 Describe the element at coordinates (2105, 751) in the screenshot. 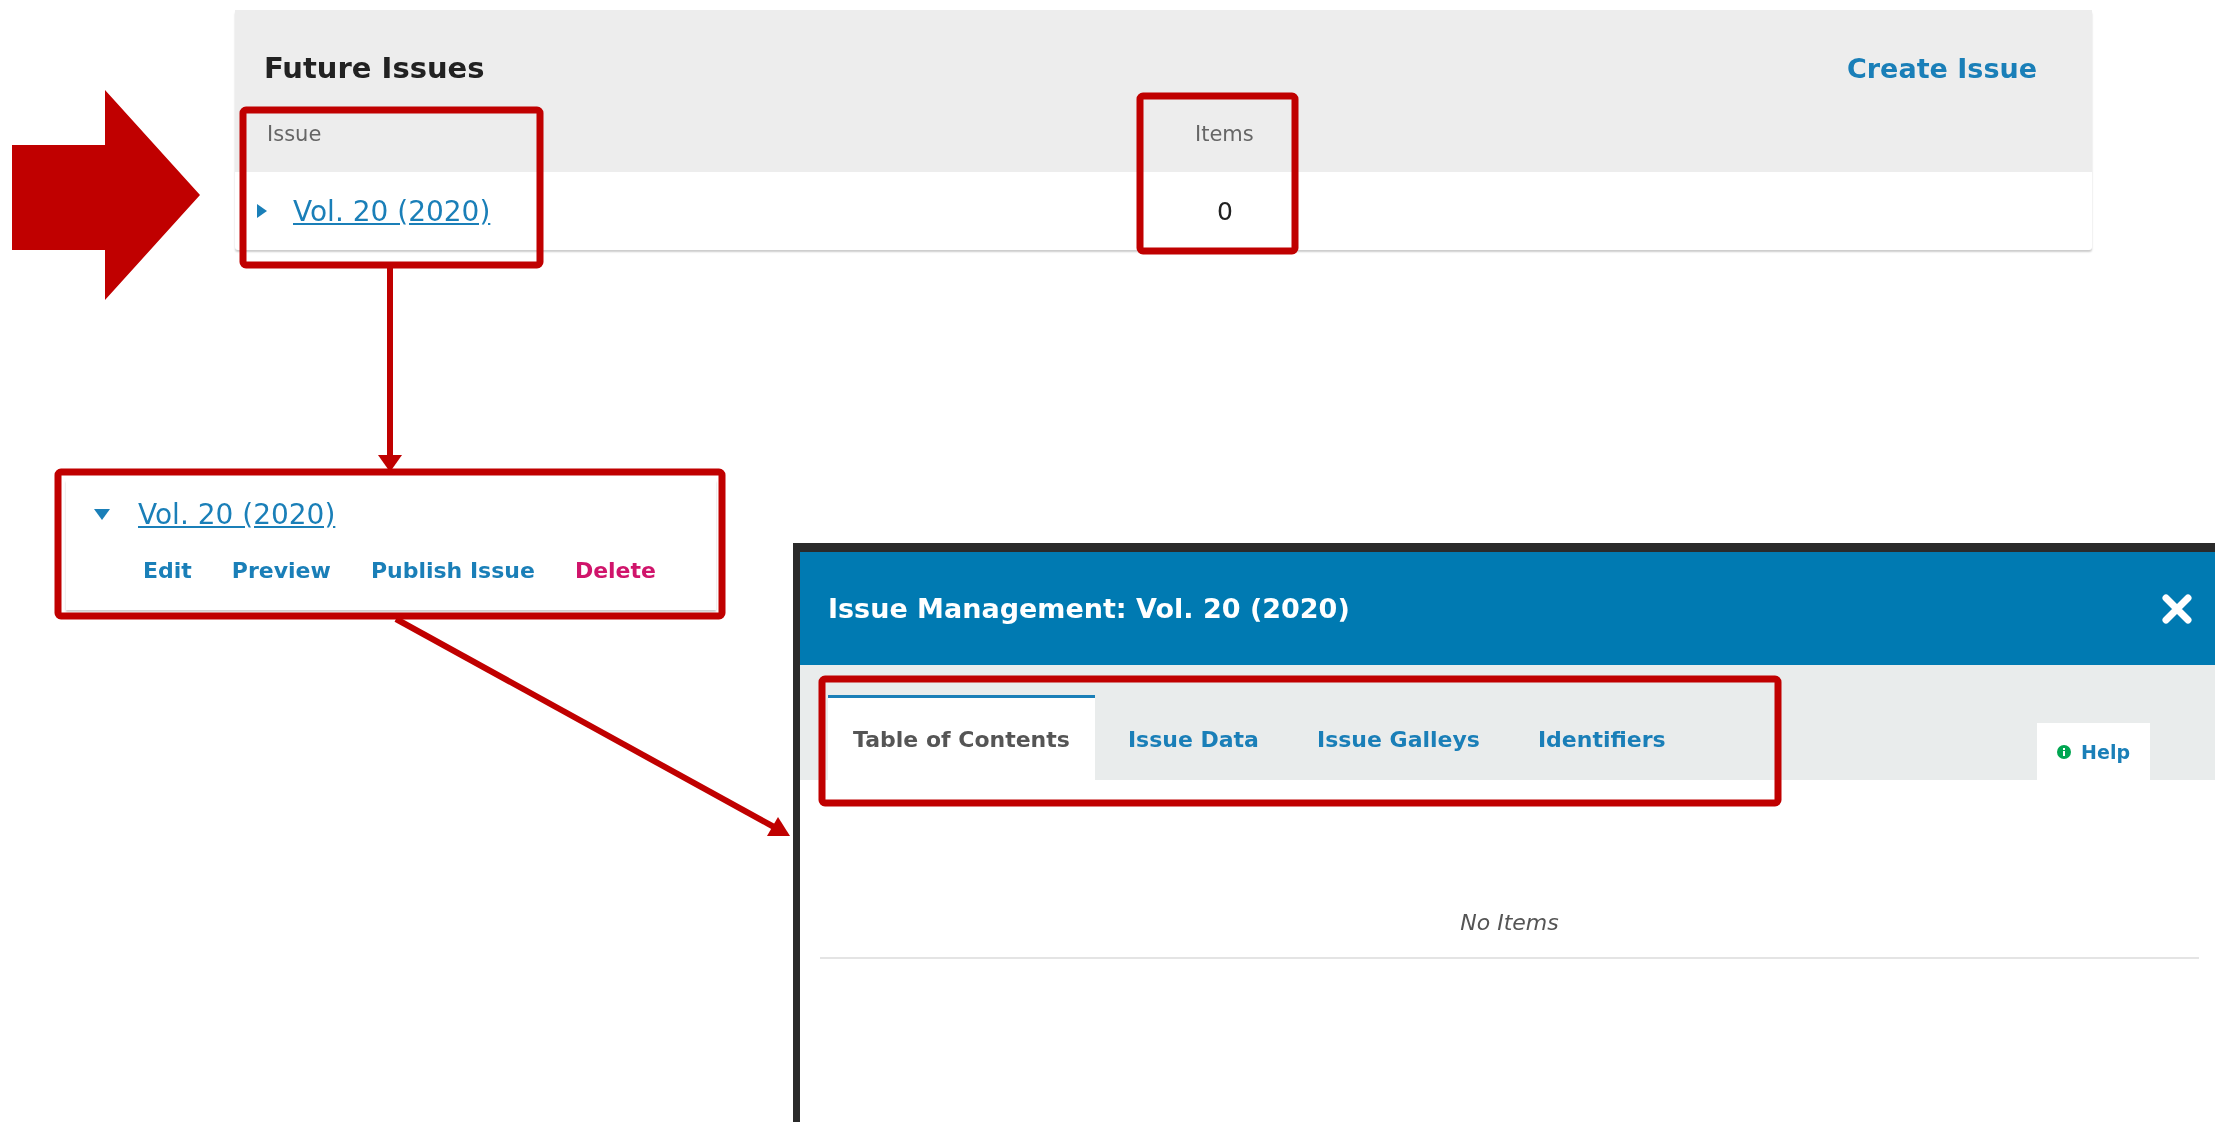

I see `help-label: Help` at that location.